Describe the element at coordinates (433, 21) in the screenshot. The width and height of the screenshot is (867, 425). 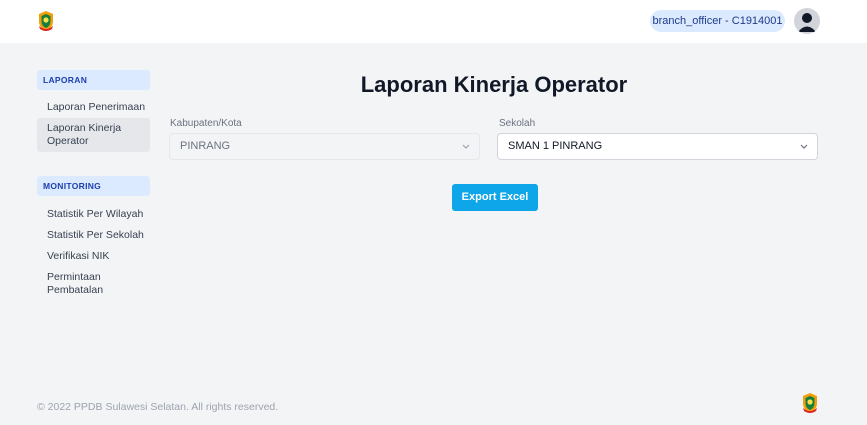
I see `top-header: branch_officer - C1914001` at that location.